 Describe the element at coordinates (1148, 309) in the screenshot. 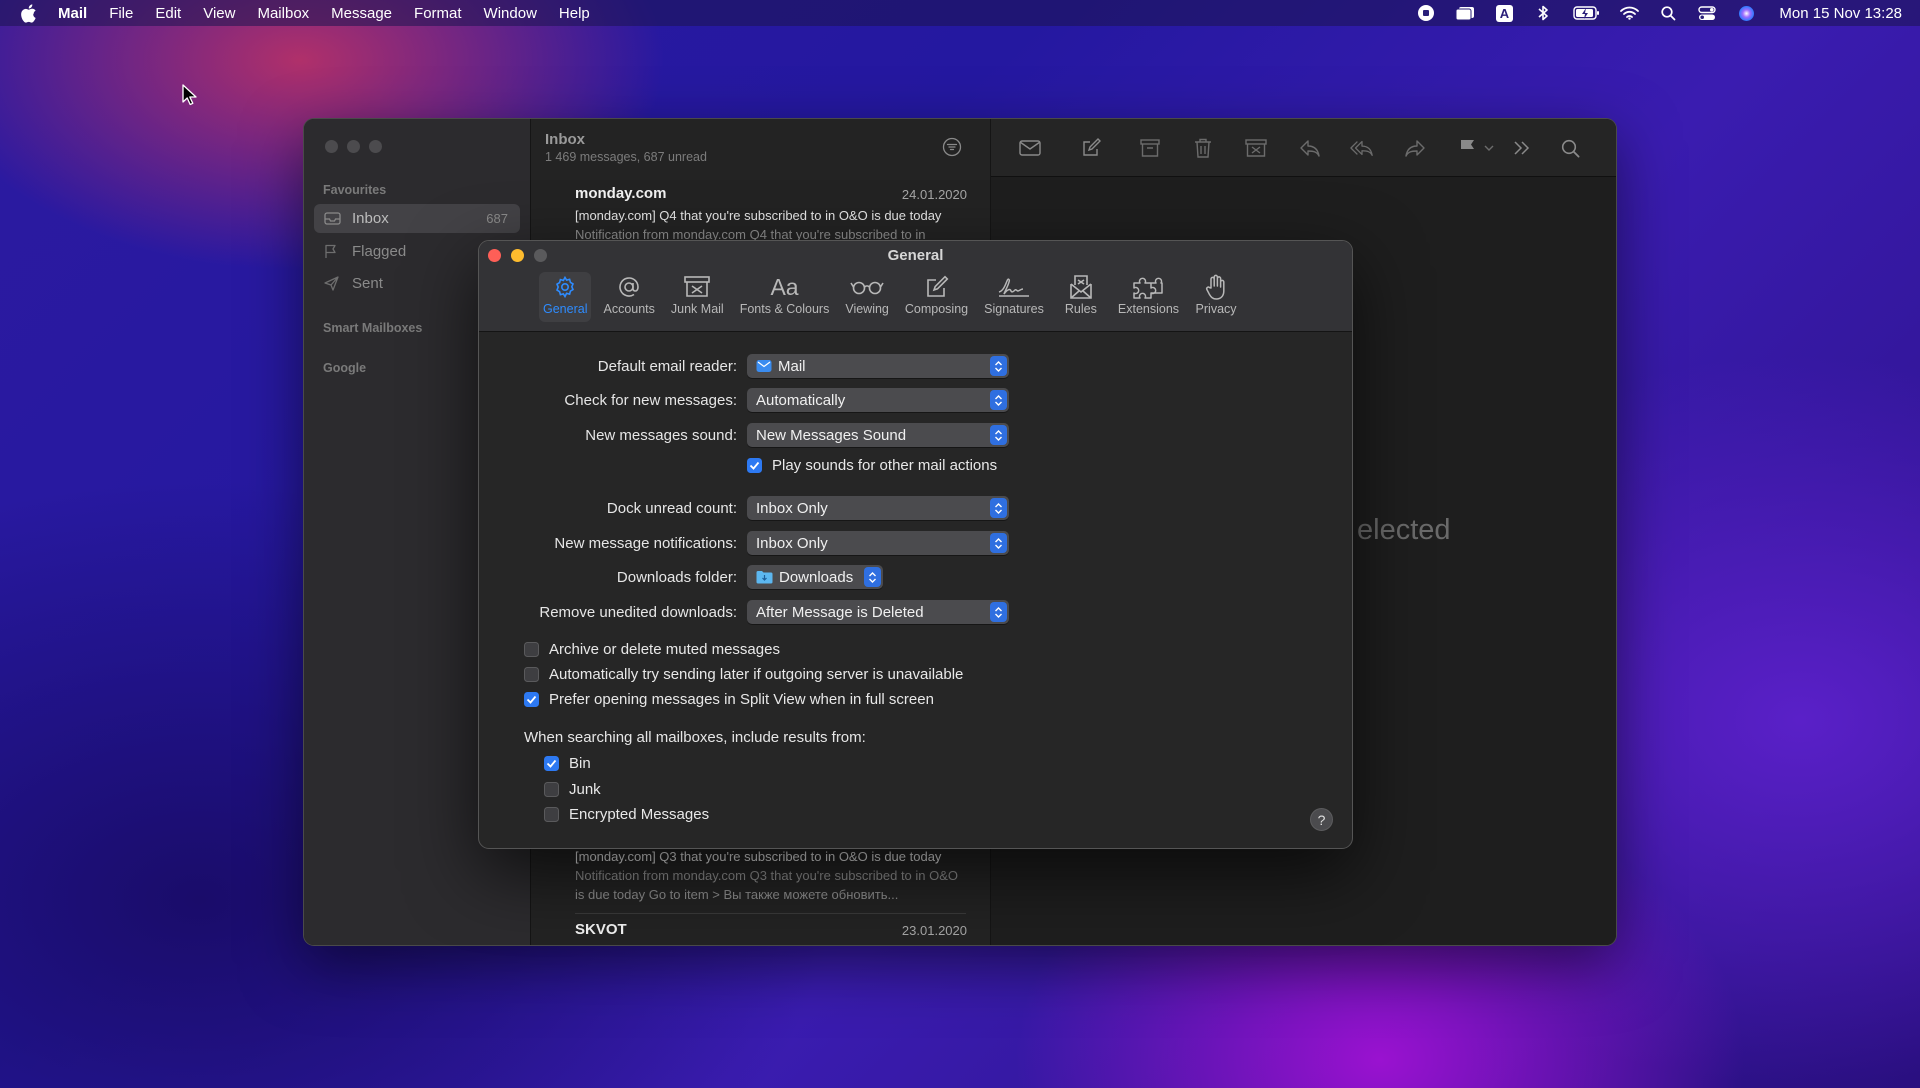

I see `tab-label: Extensions` at that location.